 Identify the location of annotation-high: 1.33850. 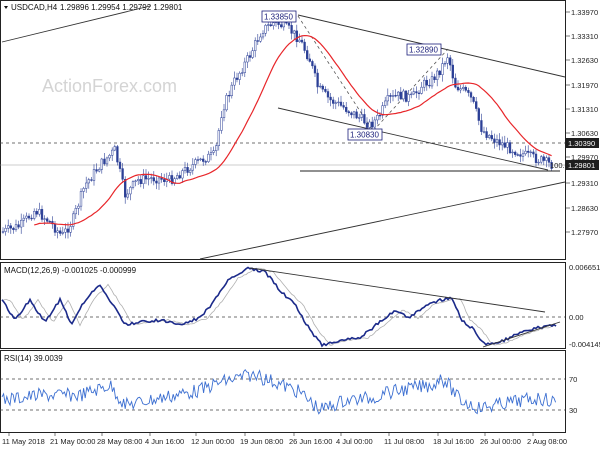
(279, 16).